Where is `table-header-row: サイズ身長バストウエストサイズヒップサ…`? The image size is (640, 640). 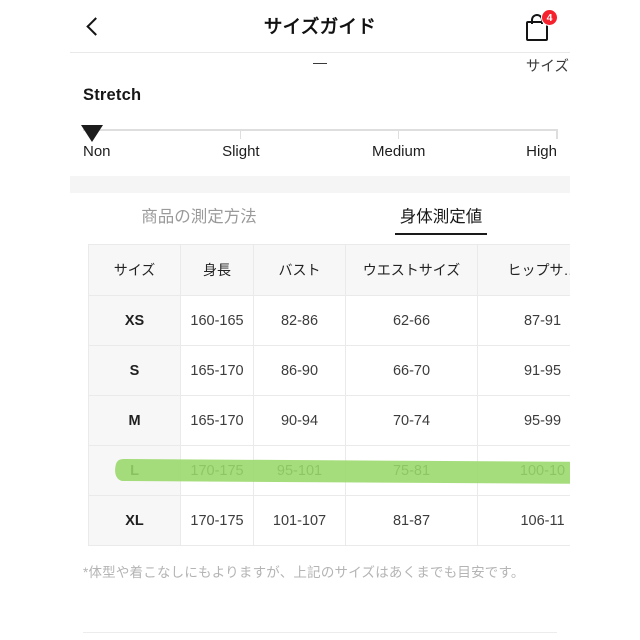
table-header-row: サイズ身長バストウエストサイズヒップサ… is located at coordinates (329, 270).